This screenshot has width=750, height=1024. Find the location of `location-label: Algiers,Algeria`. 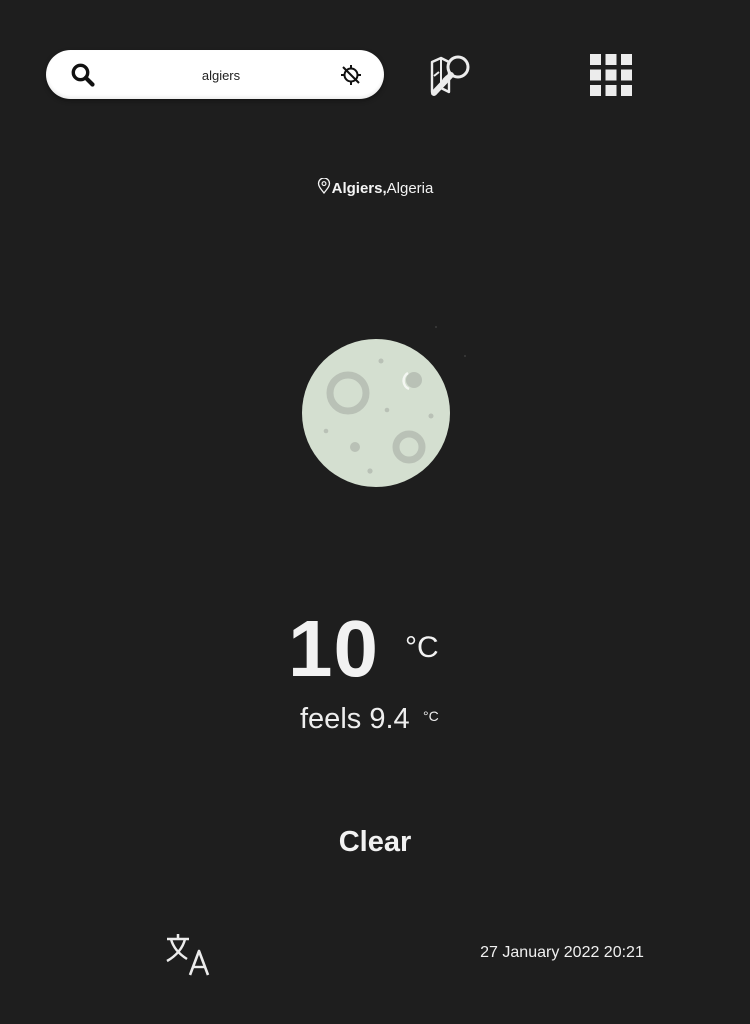

location-label: Algiers,Algeria is located at coordinates (375, 187).